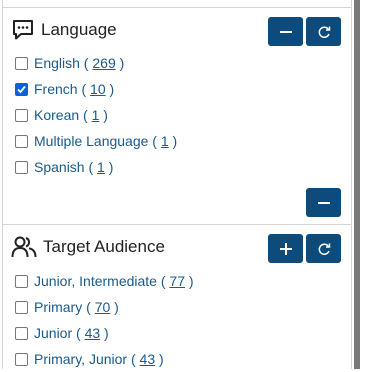 This screenshot has height=372, width=369. What do you see at coordinates (177, 281) in the screenshot?
I see `option-count: 77` at bounding box center [177, 281].